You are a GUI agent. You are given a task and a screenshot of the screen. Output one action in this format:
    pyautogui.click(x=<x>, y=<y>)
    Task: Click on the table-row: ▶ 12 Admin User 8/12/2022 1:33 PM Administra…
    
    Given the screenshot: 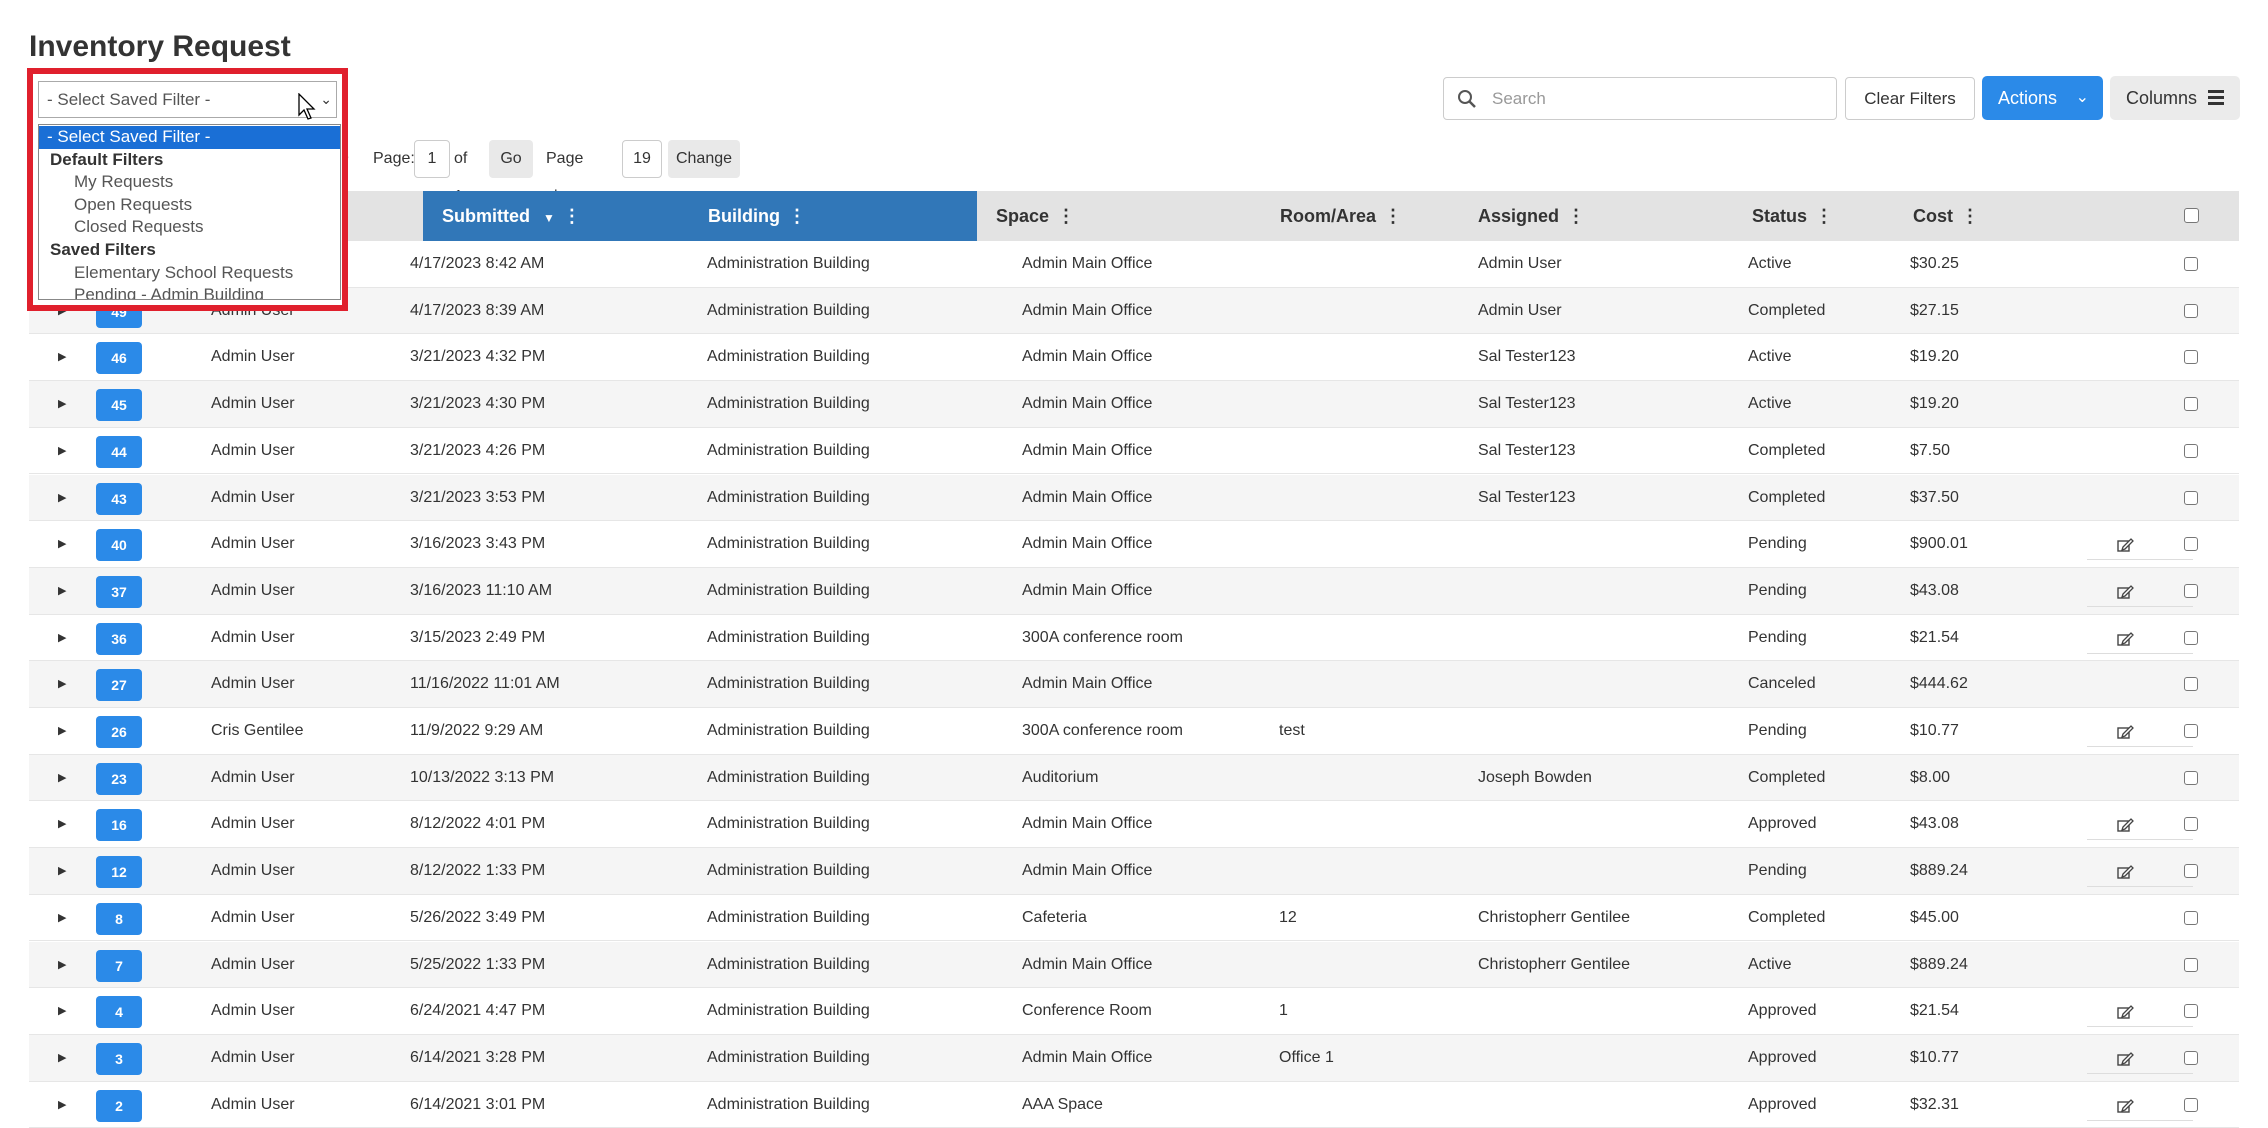 What is the action you would take?
    pyautogui.click(x=1134, y=871)
    